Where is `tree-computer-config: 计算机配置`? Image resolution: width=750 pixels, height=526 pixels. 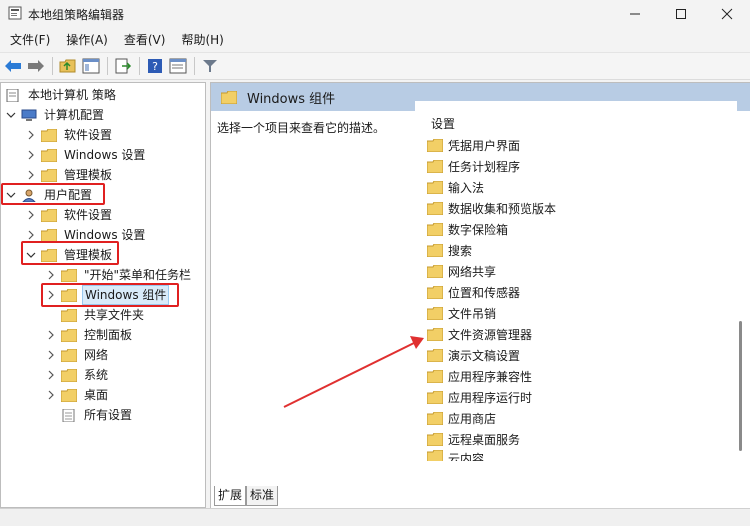
tree-computer-config: 计算机配置 is located at coordinates (55, 115).